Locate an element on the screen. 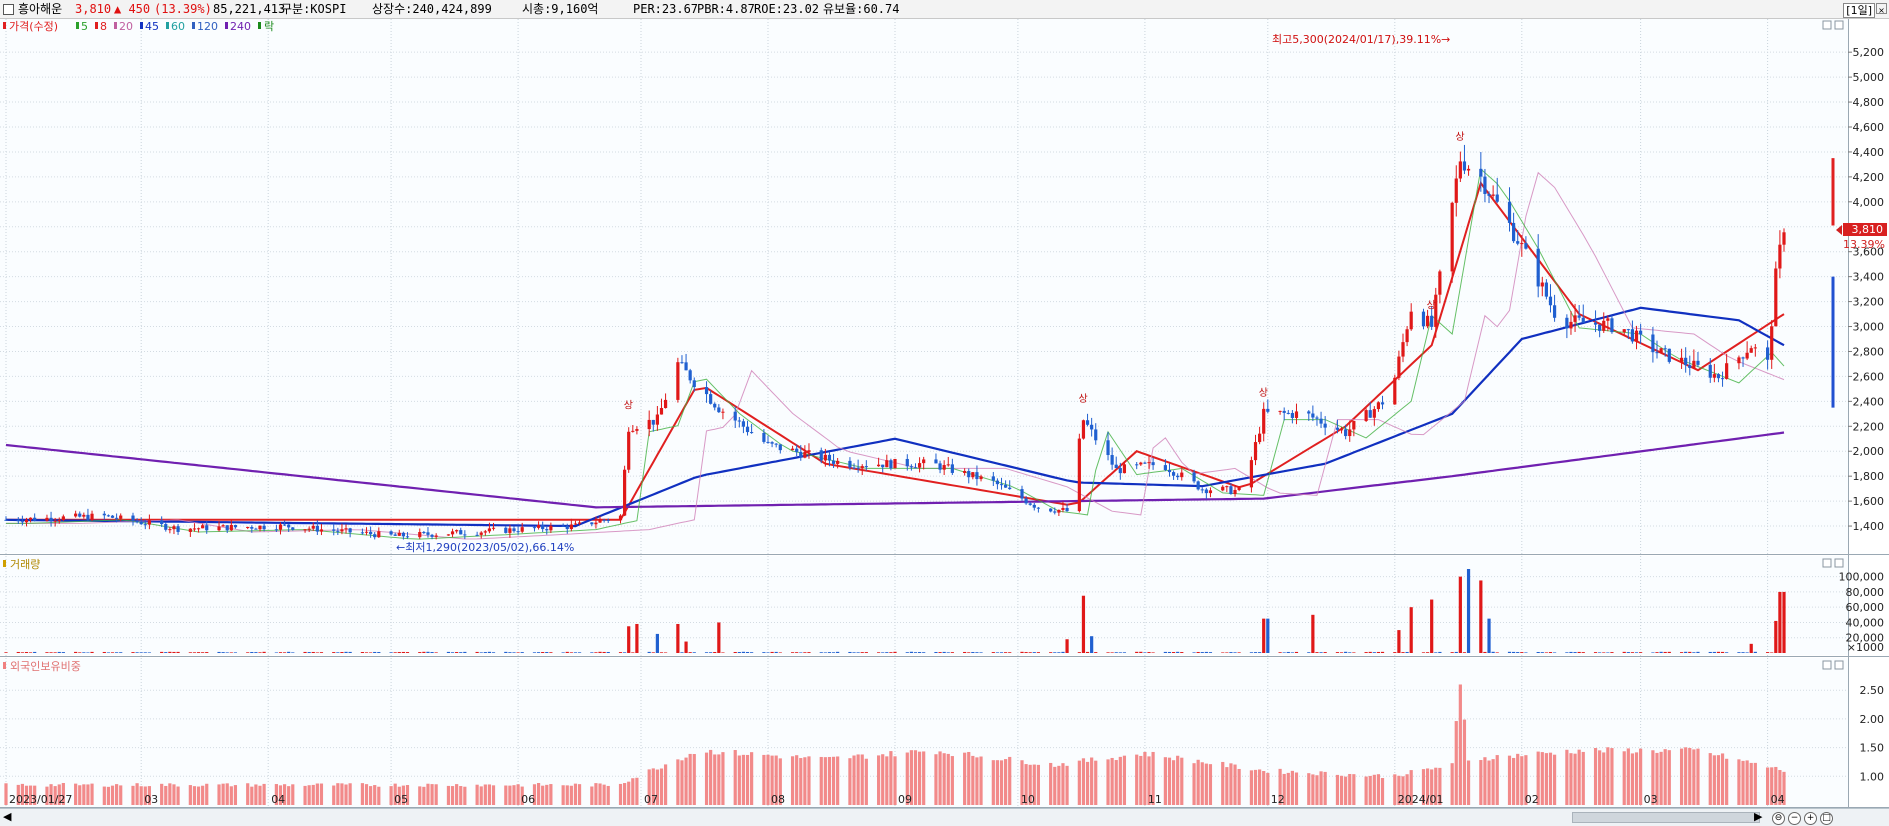 This screenshot has width=1889, height=826. horizontal-scrollbar: ◀ ▶ ⊖ − + □ is located at coordinates (944, 817).